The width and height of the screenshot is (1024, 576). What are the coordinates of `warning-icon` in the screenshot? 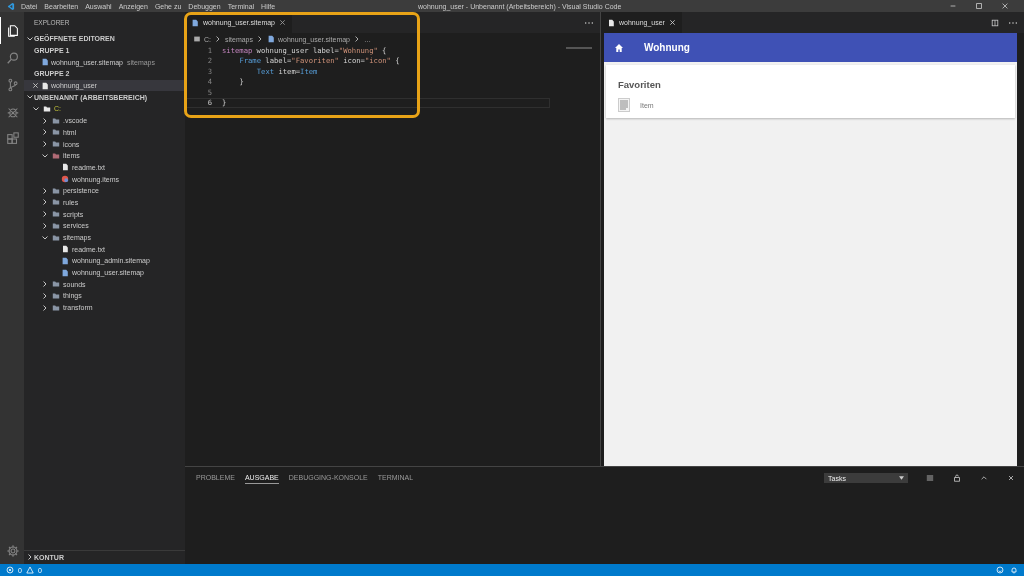 It's located at (29, 570).